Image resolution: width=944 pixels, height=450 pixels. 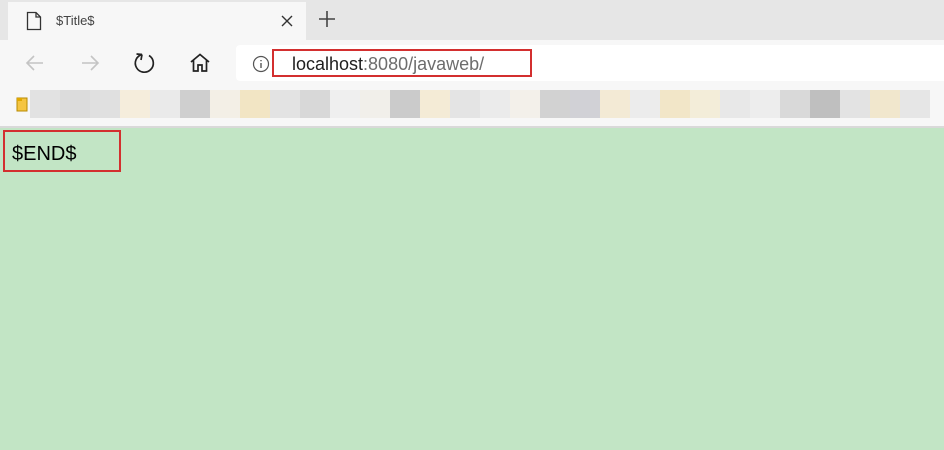 What do you see at coordinates (328, 64) in the screenshot?
I see `url-host: localhost` at bounding box center [328, 64].